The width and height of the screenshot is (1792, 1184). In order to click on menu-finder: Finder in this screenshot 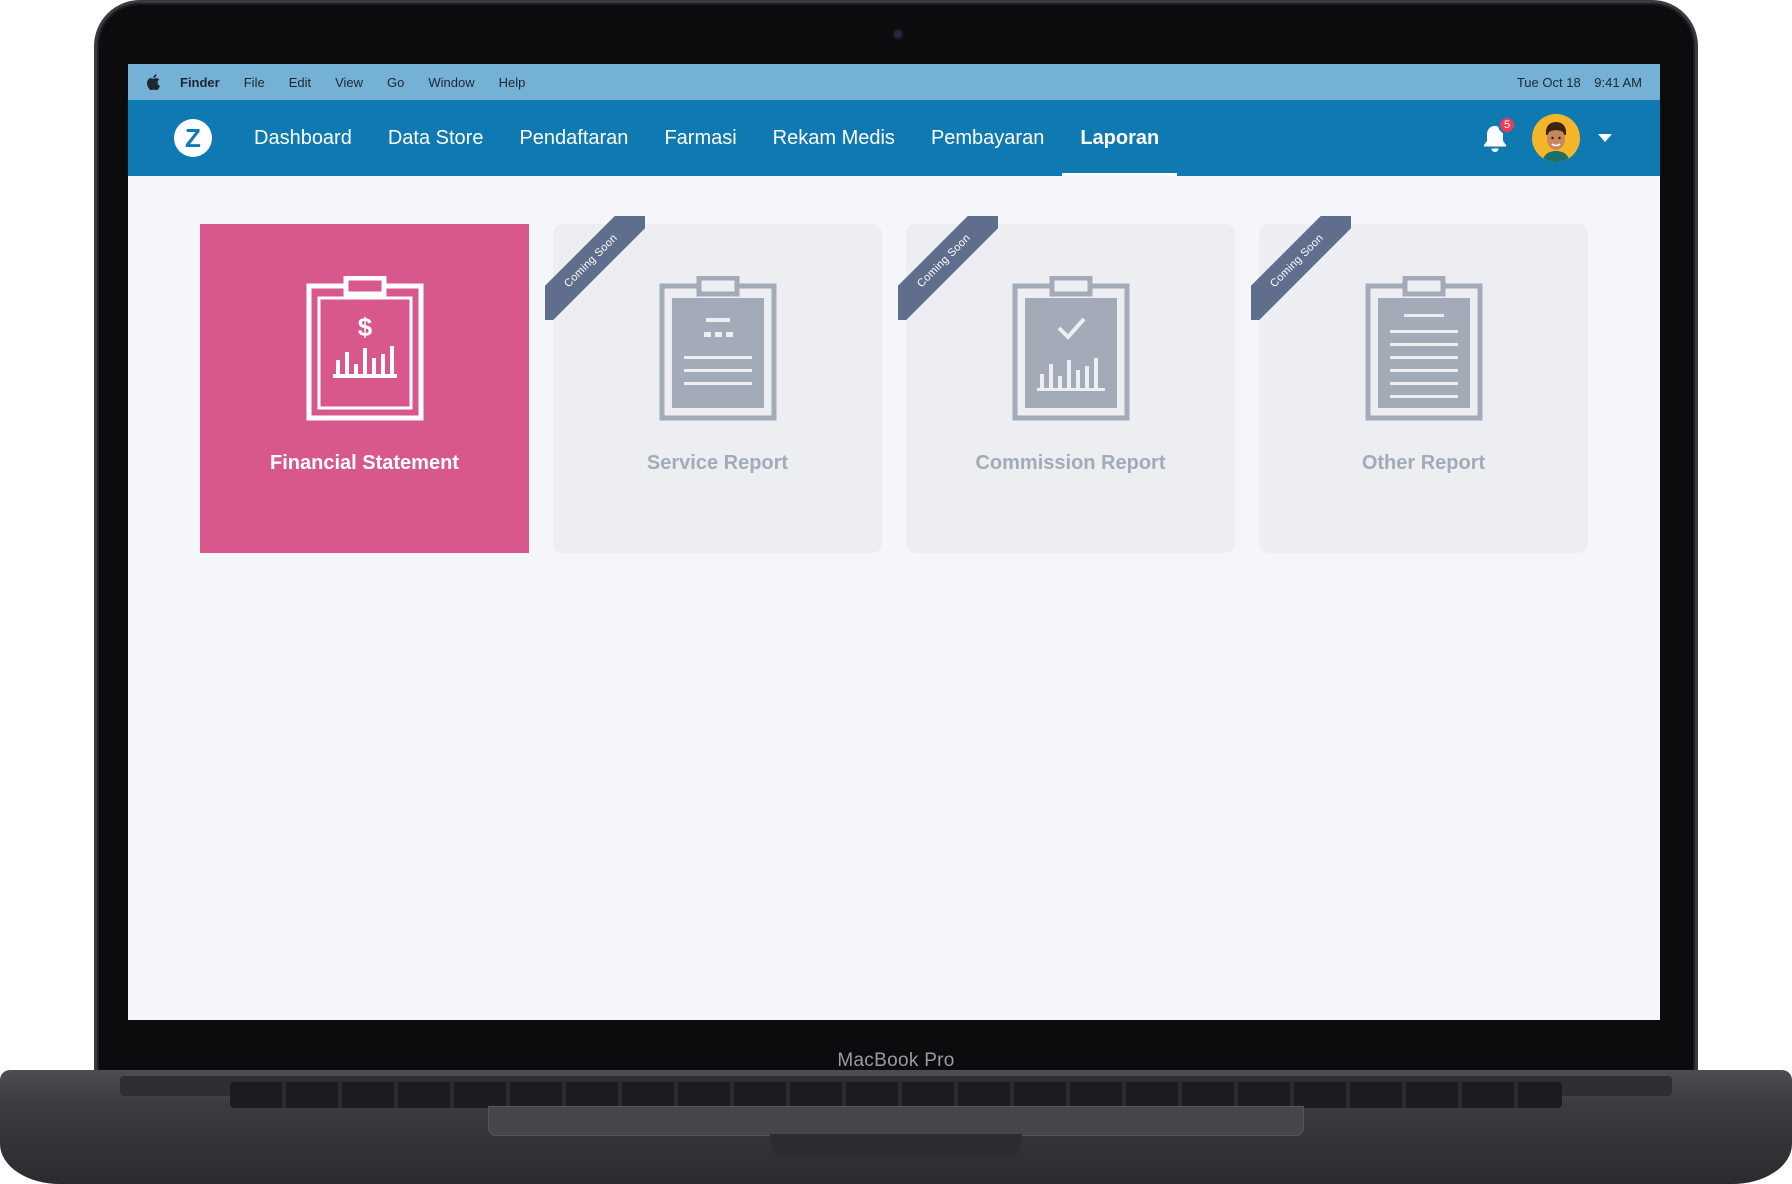, I will do `click(200, 82)`.